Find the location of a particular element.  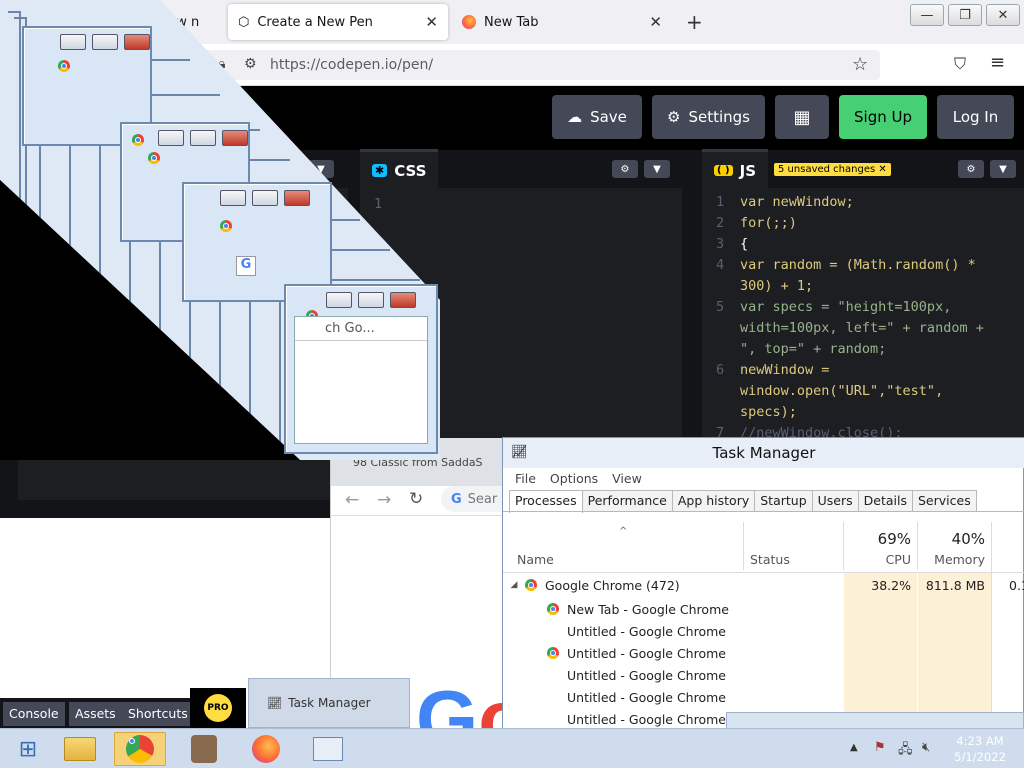

firefox-taskbar-icon is located at coordinates (266, 749).